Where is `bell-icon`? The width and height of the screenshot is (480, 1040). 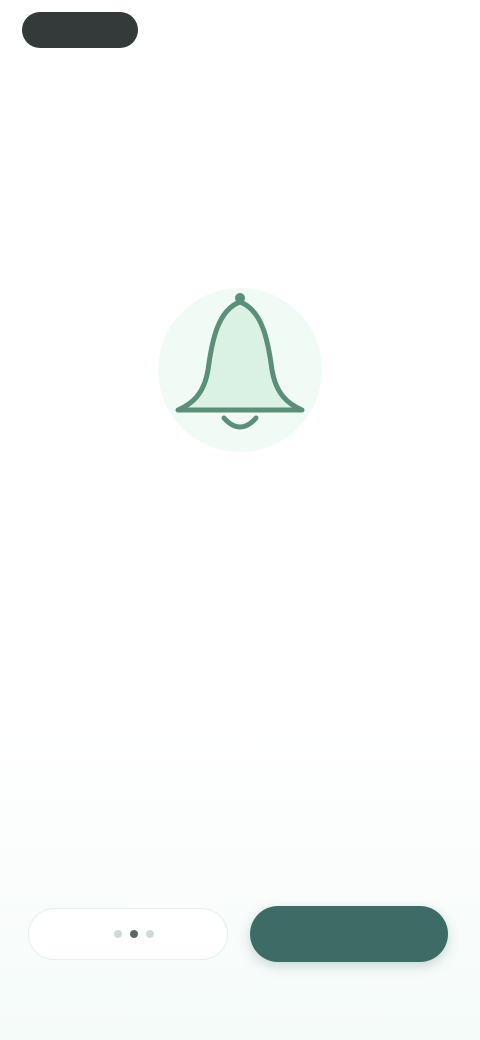
bell-icon is located at coordinates (240, 370).